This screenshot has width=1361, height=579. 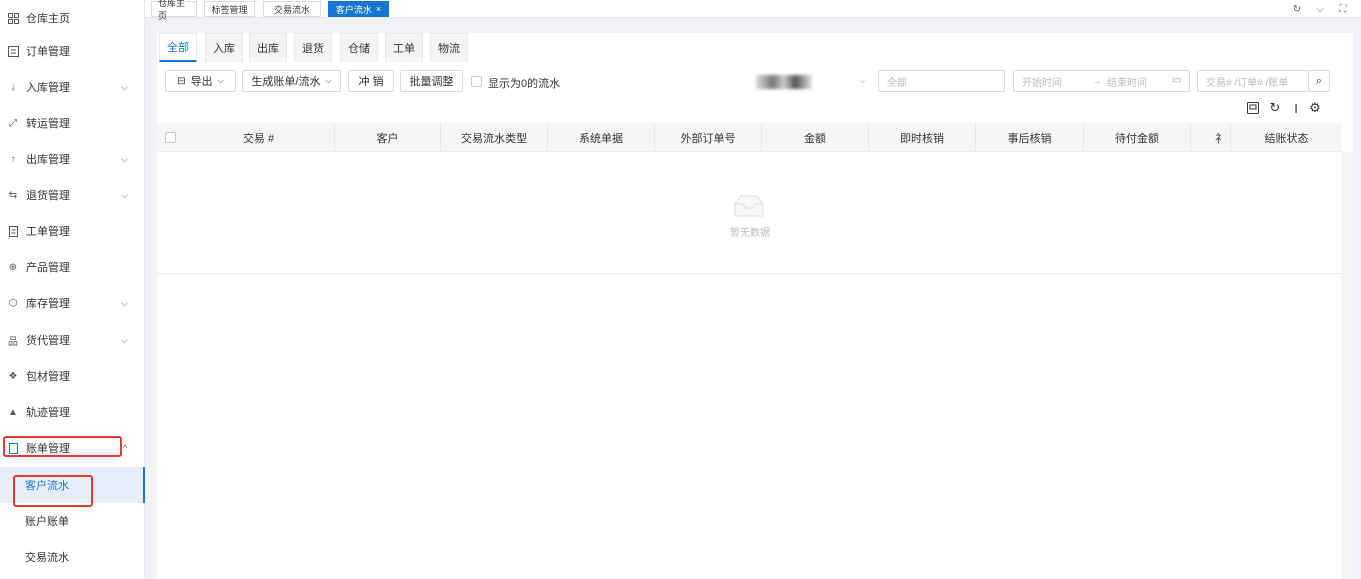 What do you see at coordinates (48, 19) in the screenshot?
I see `sidebar-item-label: 仓库主页` at bounding box center [48, 19].